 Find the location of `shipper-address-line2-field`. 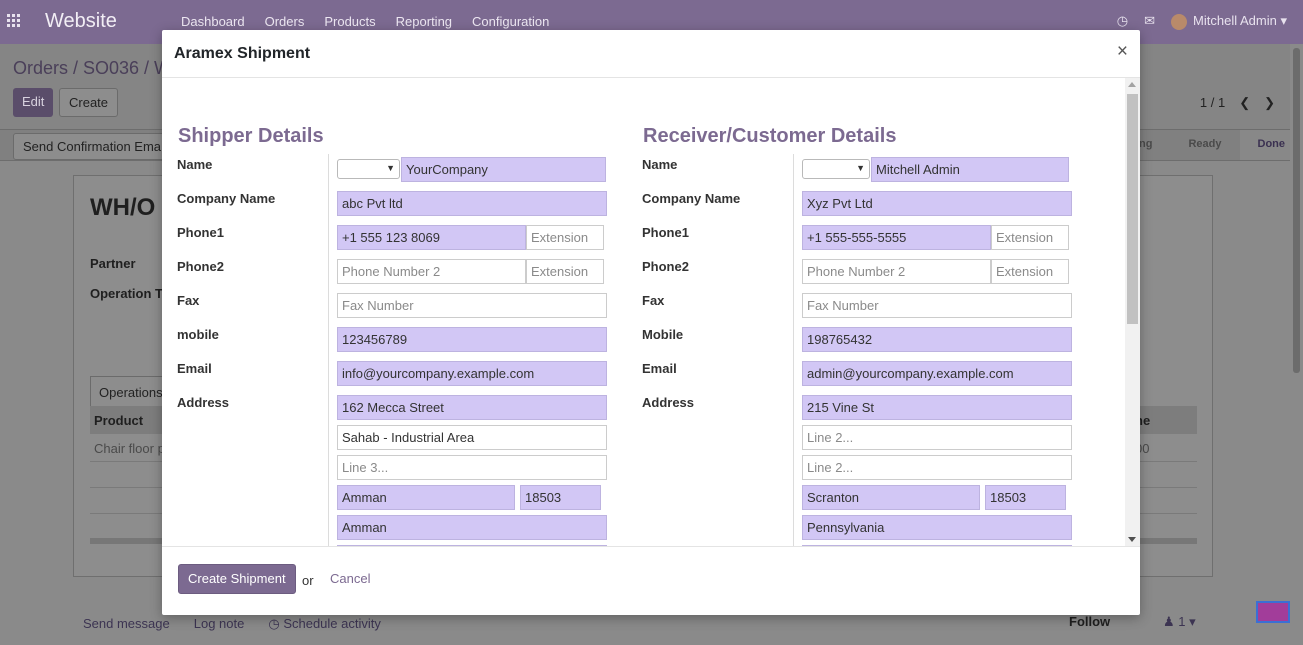

shipper-address-line2-field is located at coordinates (472, 437).